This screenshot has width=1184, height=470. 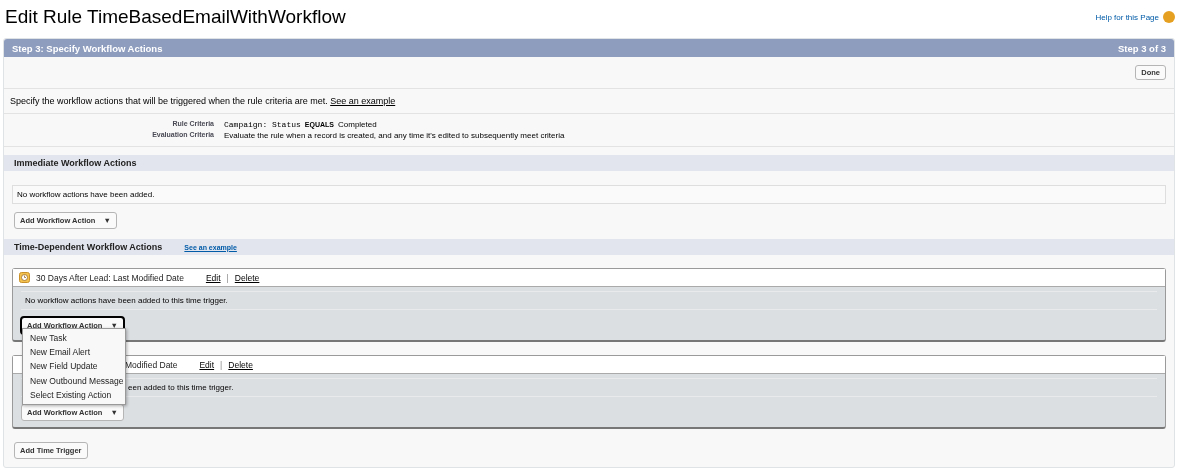 What do you see at coordinates (151, 364) in the screenshot?
I see `trigger-title: Modified Date` at bounding box center [151, 364].